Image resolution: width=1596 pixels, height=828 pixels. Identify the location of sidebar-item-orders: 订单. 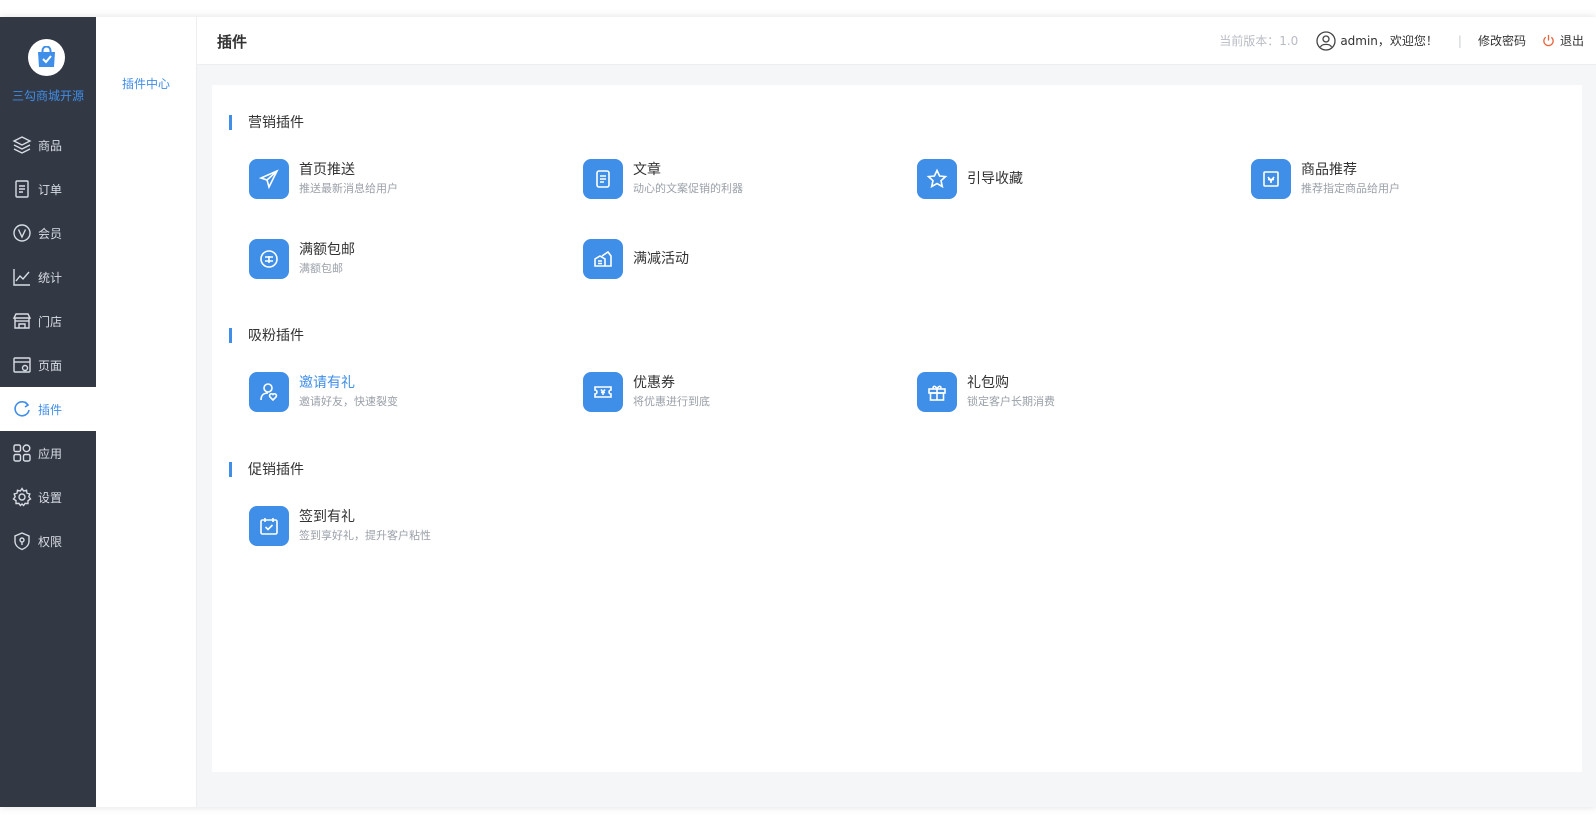
(48, 189).